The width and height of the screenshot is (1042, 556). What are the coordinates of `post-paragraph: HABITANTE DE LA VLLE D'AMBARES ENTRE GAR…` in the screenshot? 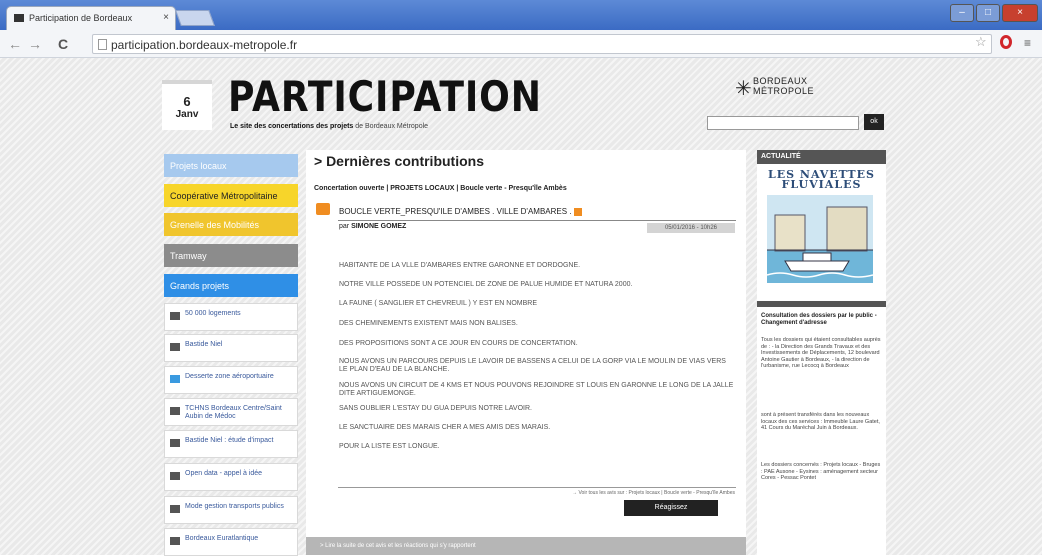 It's located at (460, 265).